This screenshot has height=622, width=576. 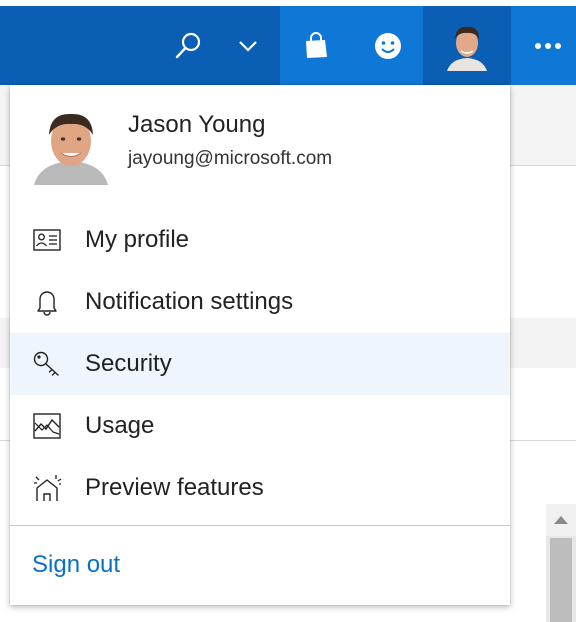 I want to click on menu-item-label: Preview features, so click(x=174, y=487).